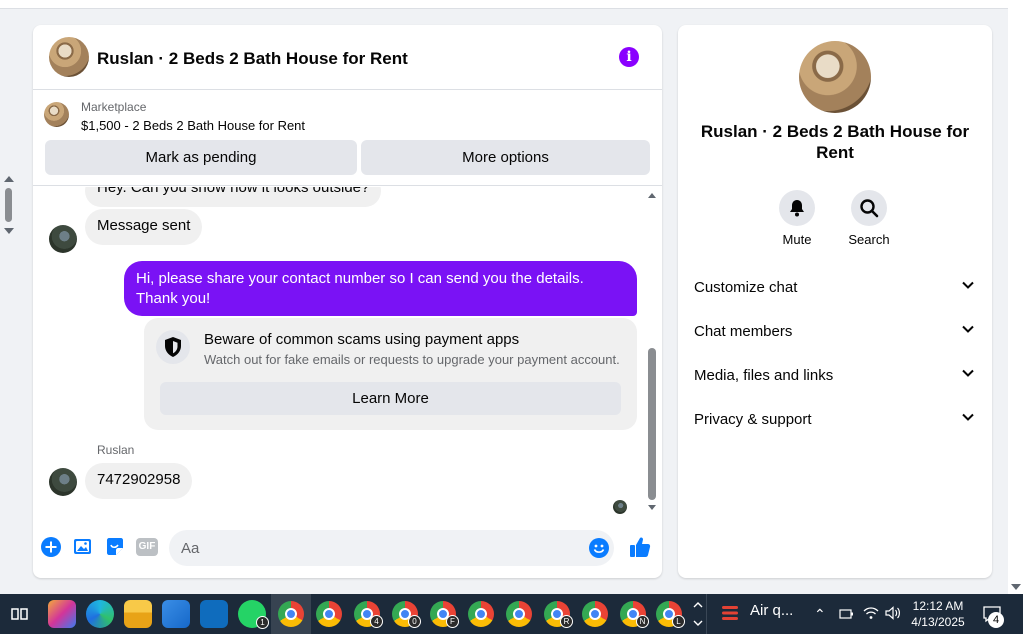 Image resolution: width=1023 pixels, height=634 pixels. I want to click on profile-title: Ruslan · 2 Beds 2 Bath House for Rent, so click(835, 142).